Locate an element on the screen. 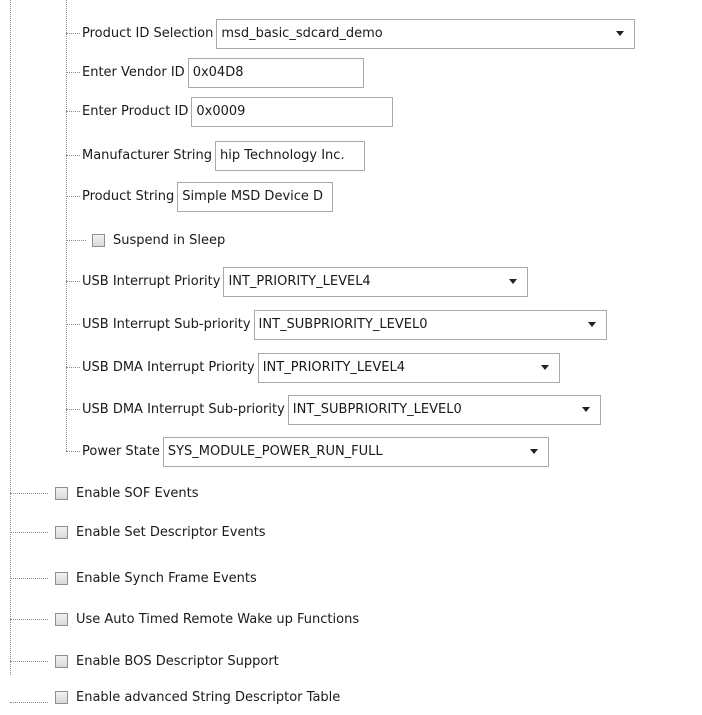  auto-timed-remote-wakeup-checkbox is located at coordinates (61, 619).